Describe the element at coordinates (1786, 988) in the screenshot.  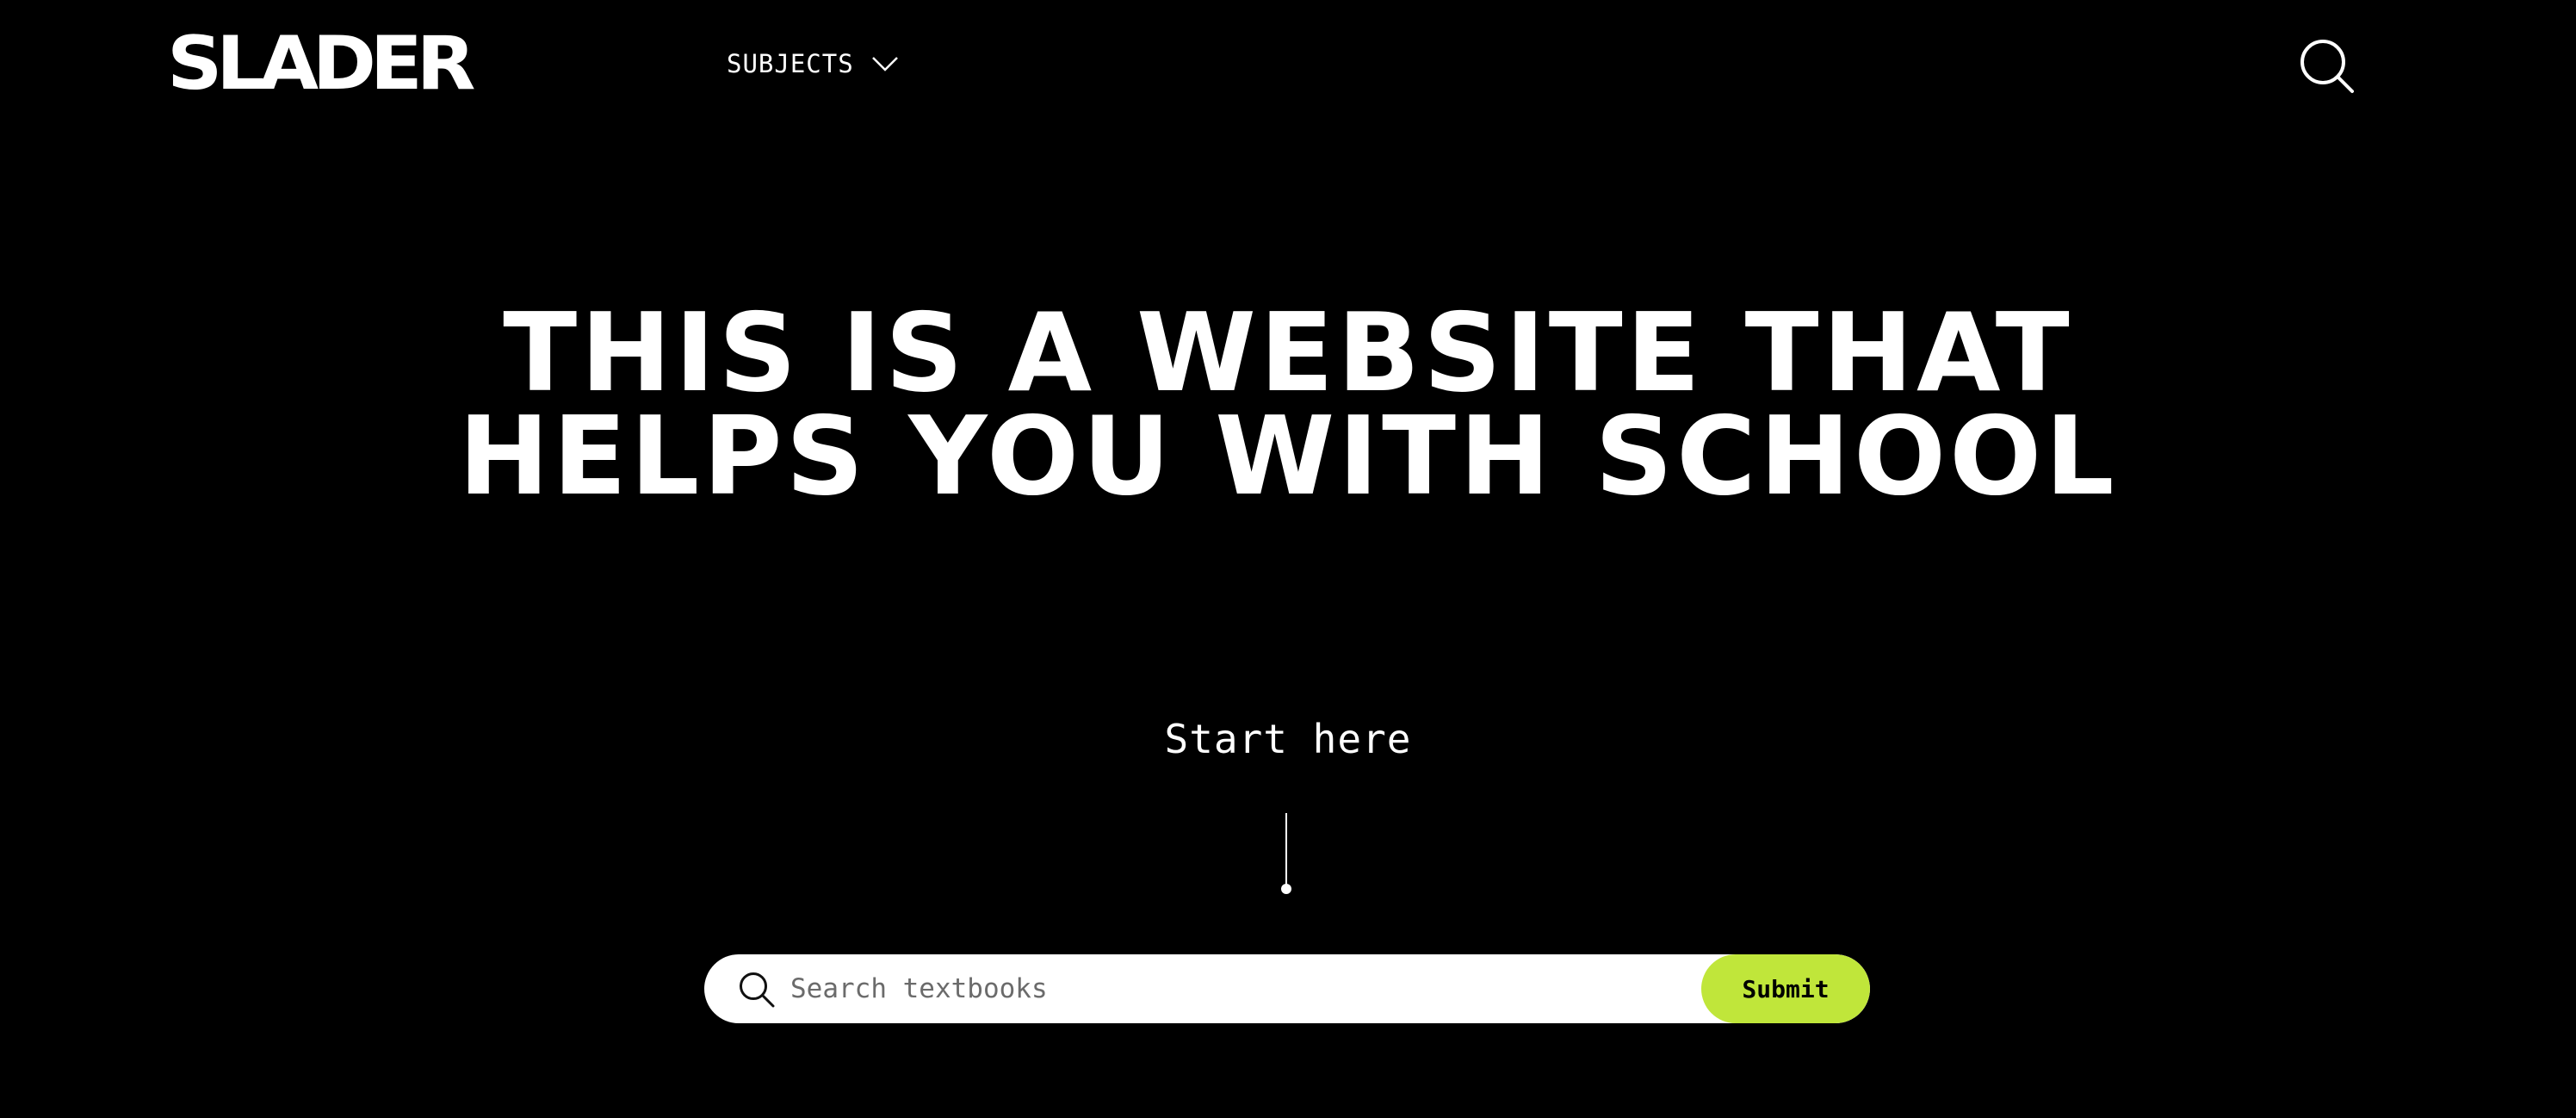
I see `submit-button: Submit` at that location.